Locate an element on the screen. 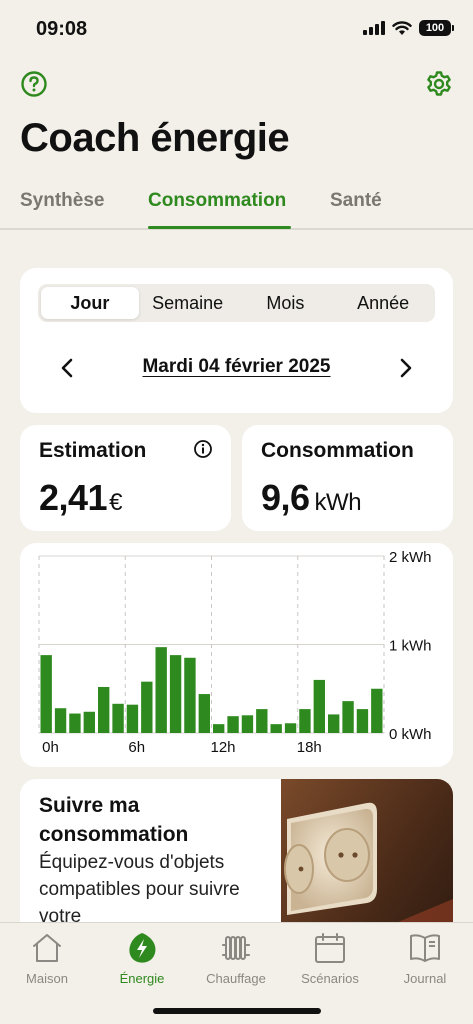 Image resolution: width=473 pixels, height=1024 pixels. house-icon is located at coordinates (47, 948).